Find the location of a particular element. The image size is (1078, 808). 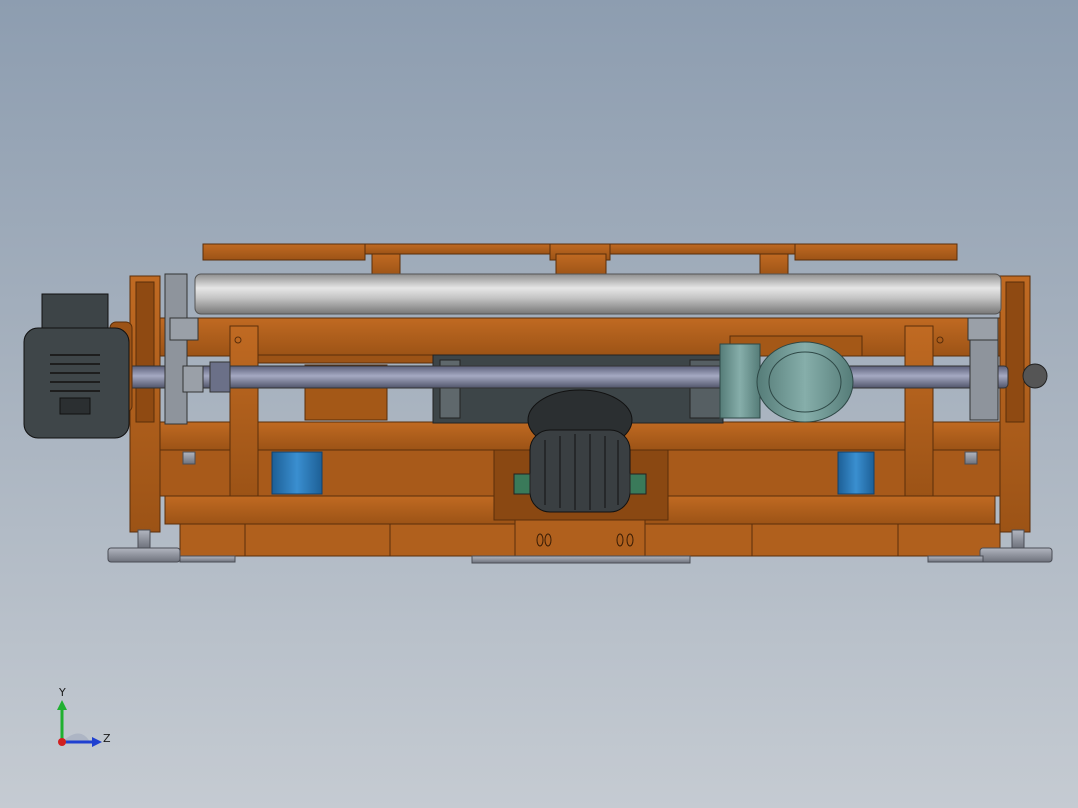

y-axis-arrow-icon is located at coordinates (62, 705).